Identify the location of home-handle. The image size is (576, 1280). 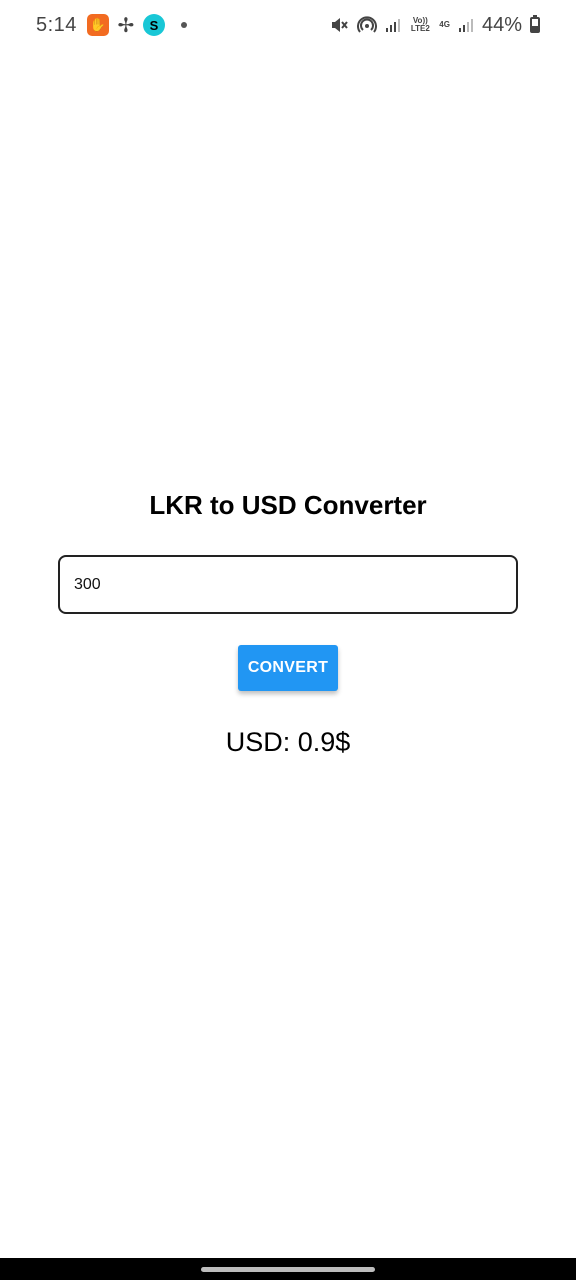
(288, 1269).